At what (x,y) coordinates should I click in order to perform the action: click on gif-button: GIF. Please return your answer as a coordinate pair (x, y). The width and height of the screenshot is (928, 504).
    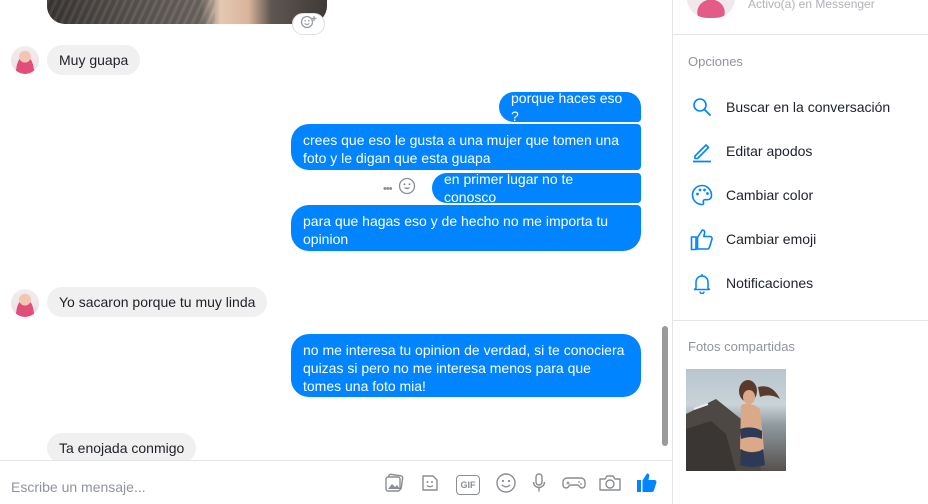
    Looking at the image, I should click on (468, 485).